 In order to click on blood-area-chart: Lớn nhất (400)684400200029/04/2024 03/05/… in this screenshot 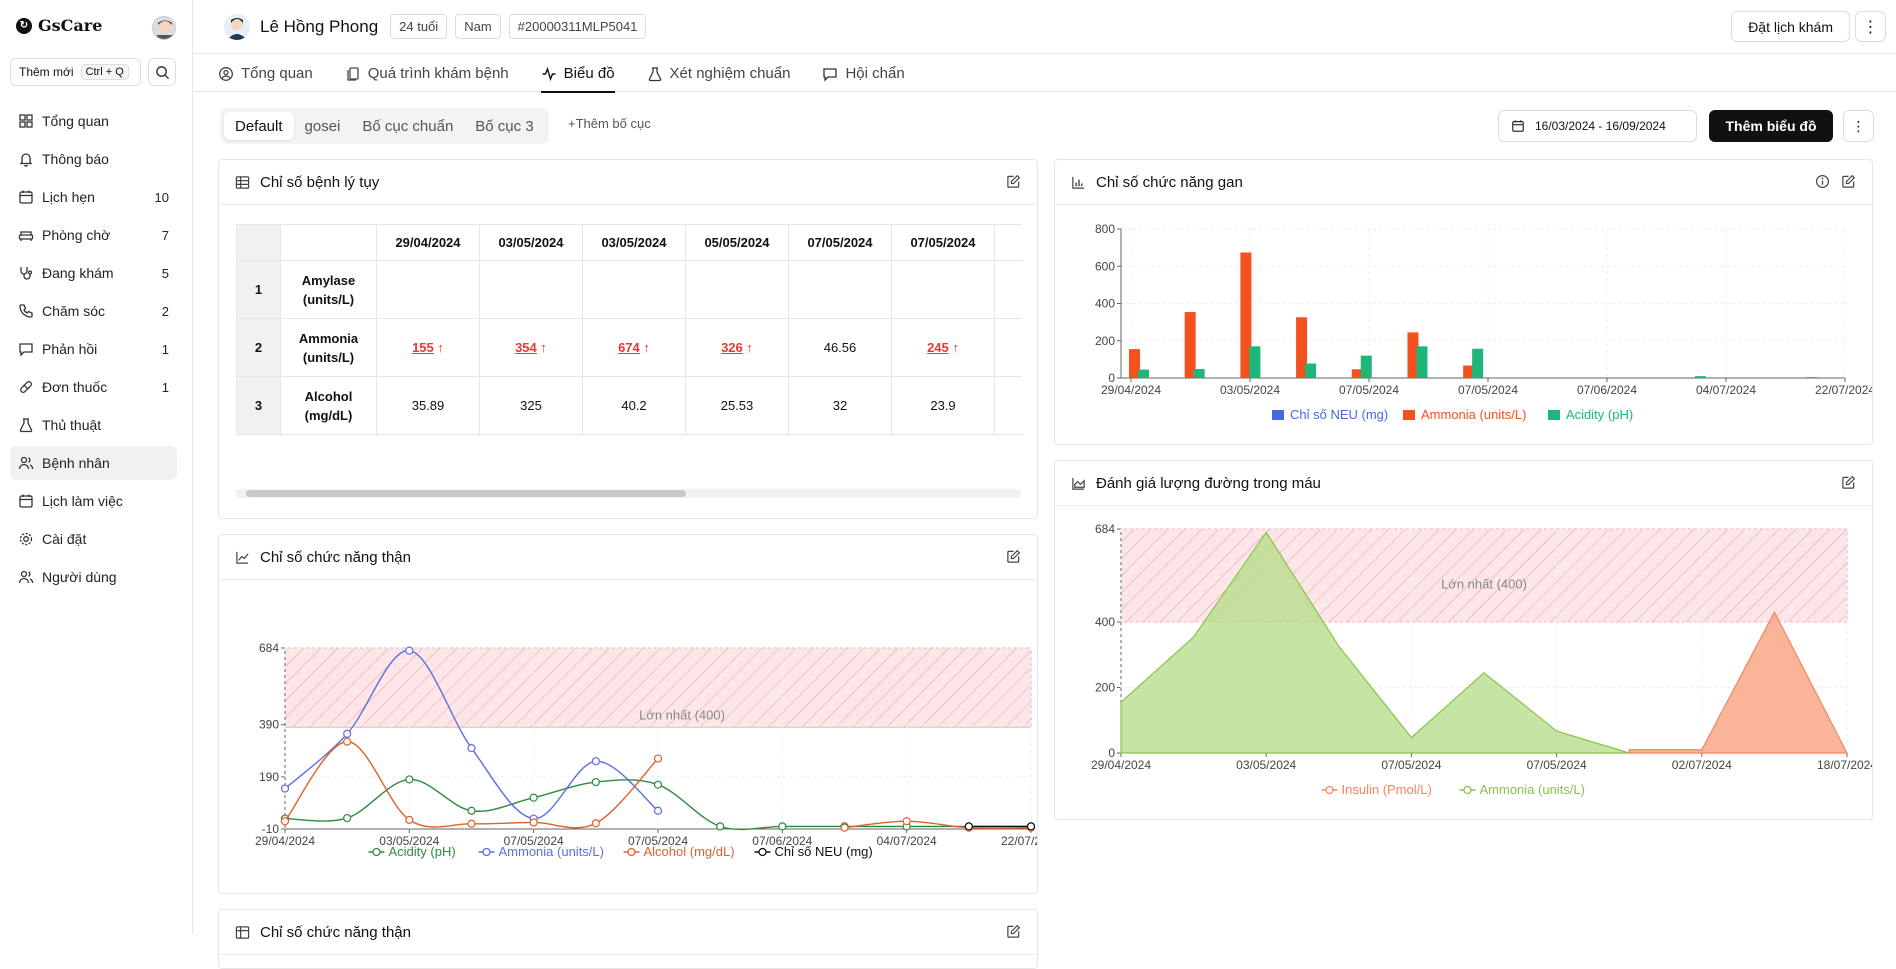, I will do `click(1481, 659)`.